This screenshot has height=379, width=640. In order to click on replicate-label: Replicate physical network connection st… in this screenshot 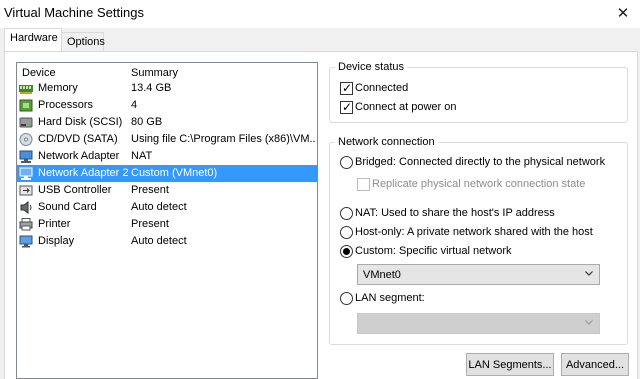, I will do `click(478, 184)`.